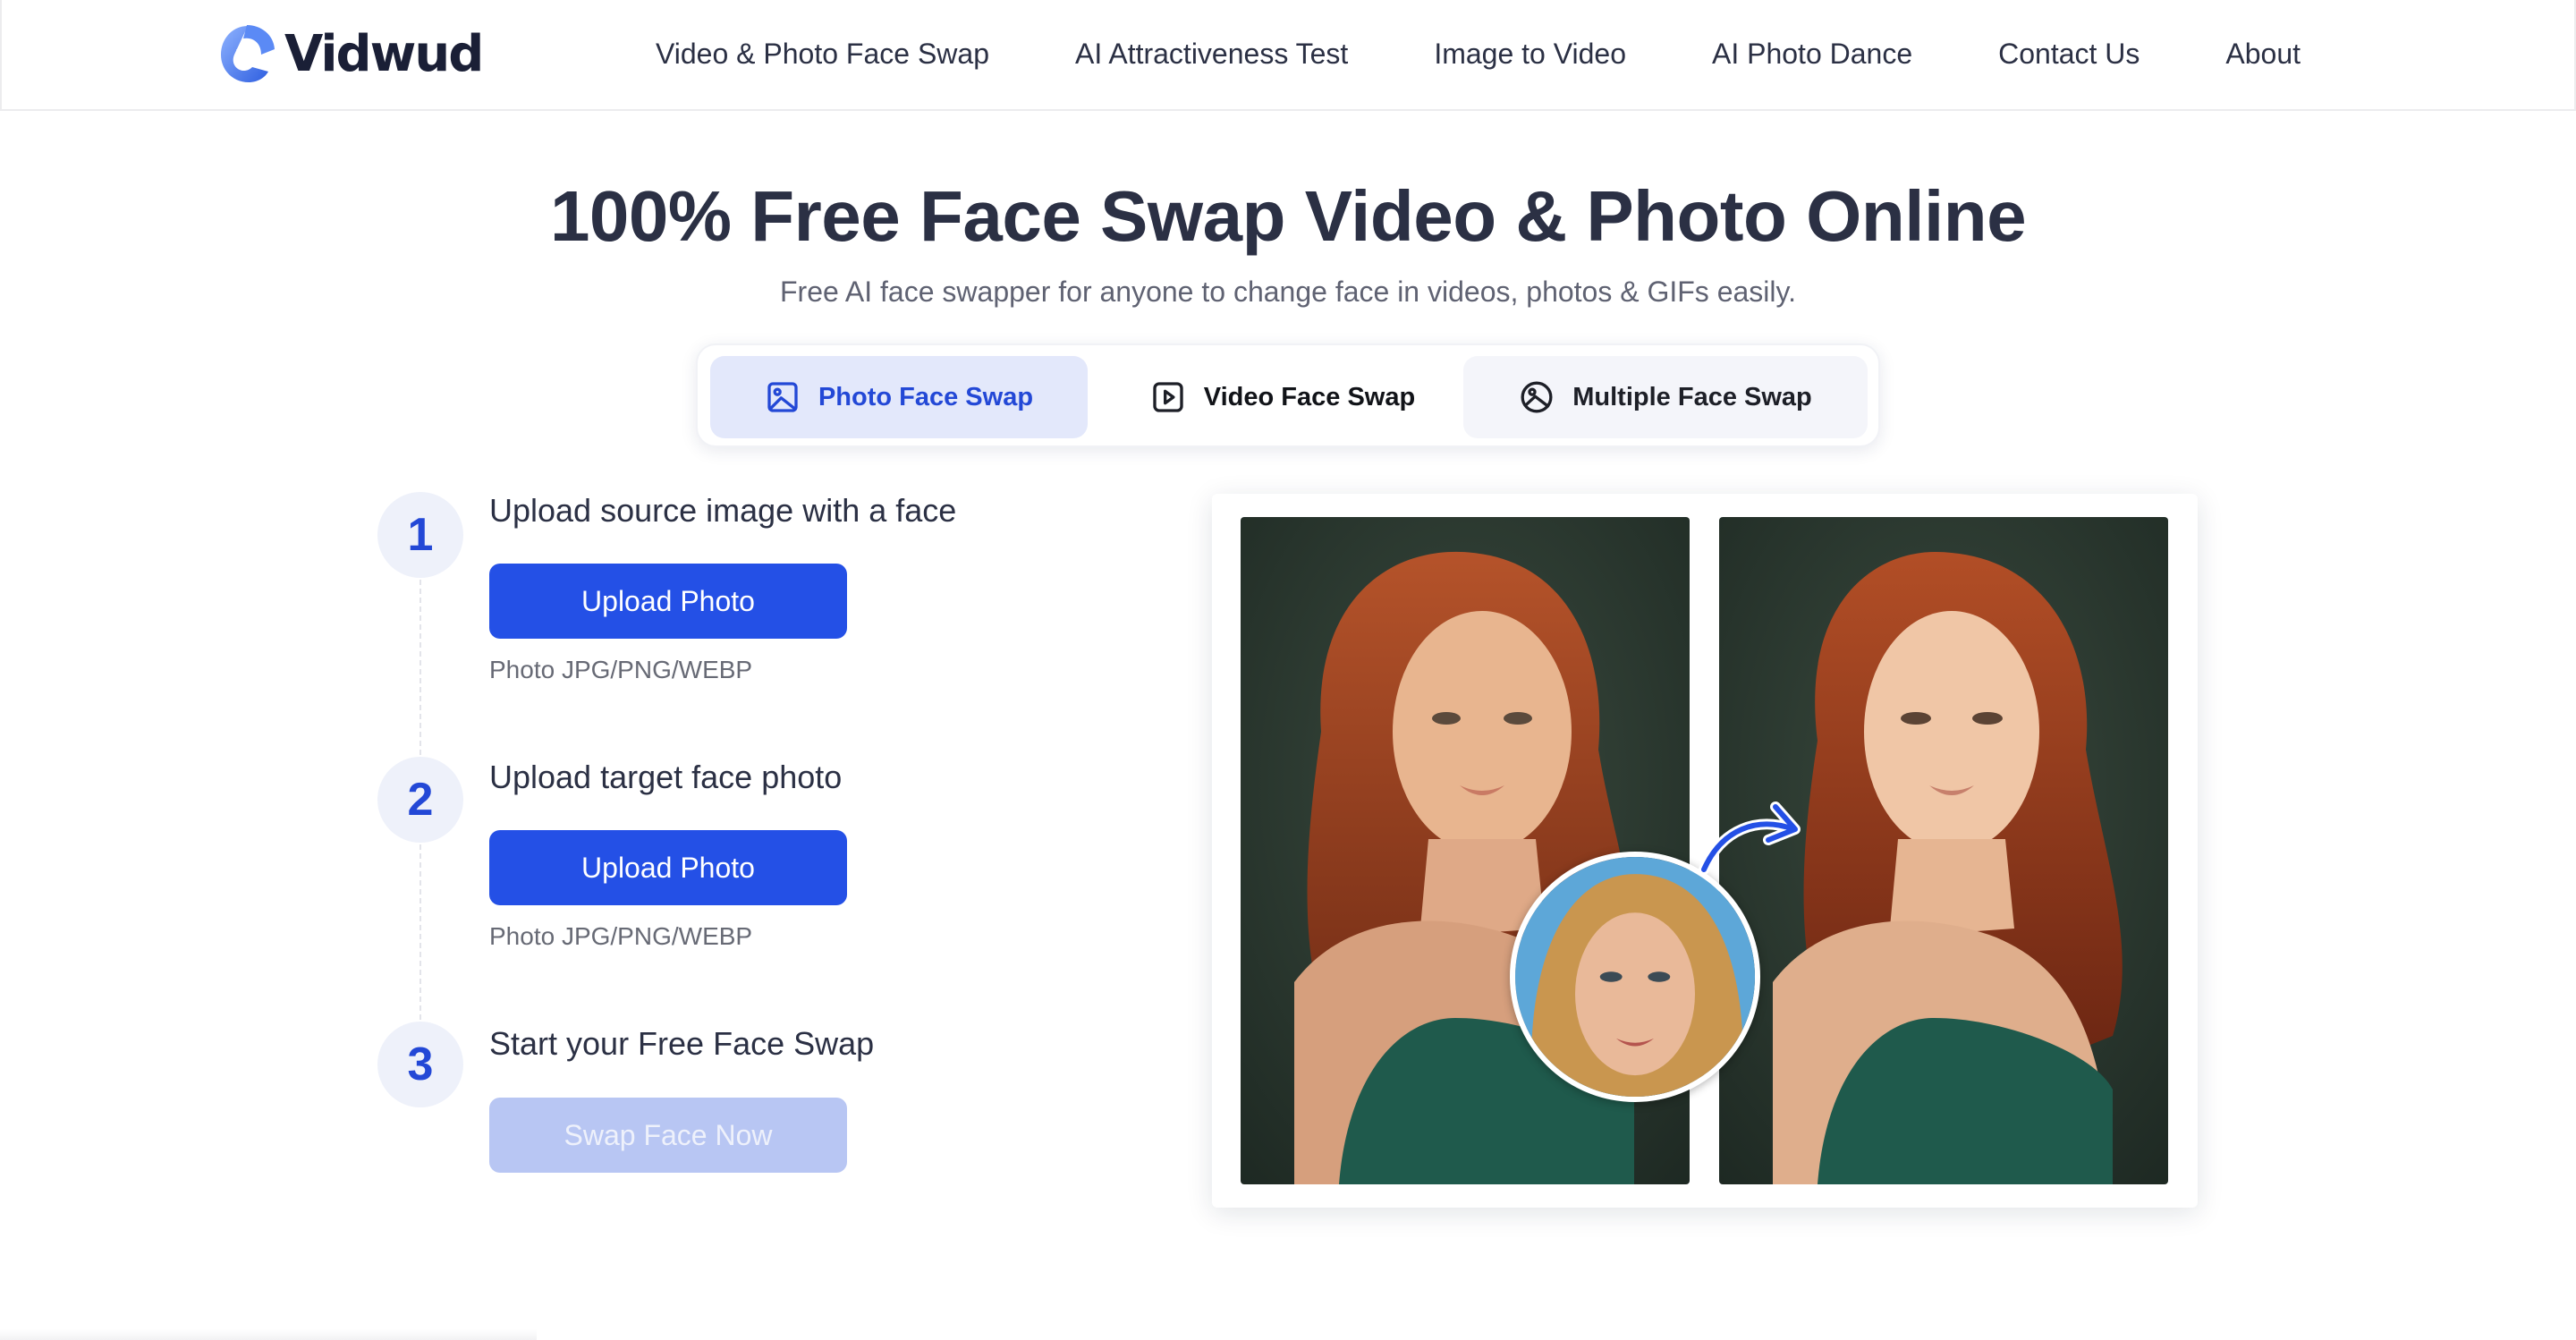 The image size is (2576, 1340). I want to click on vidwud-logo-icon, so click(248, 53).